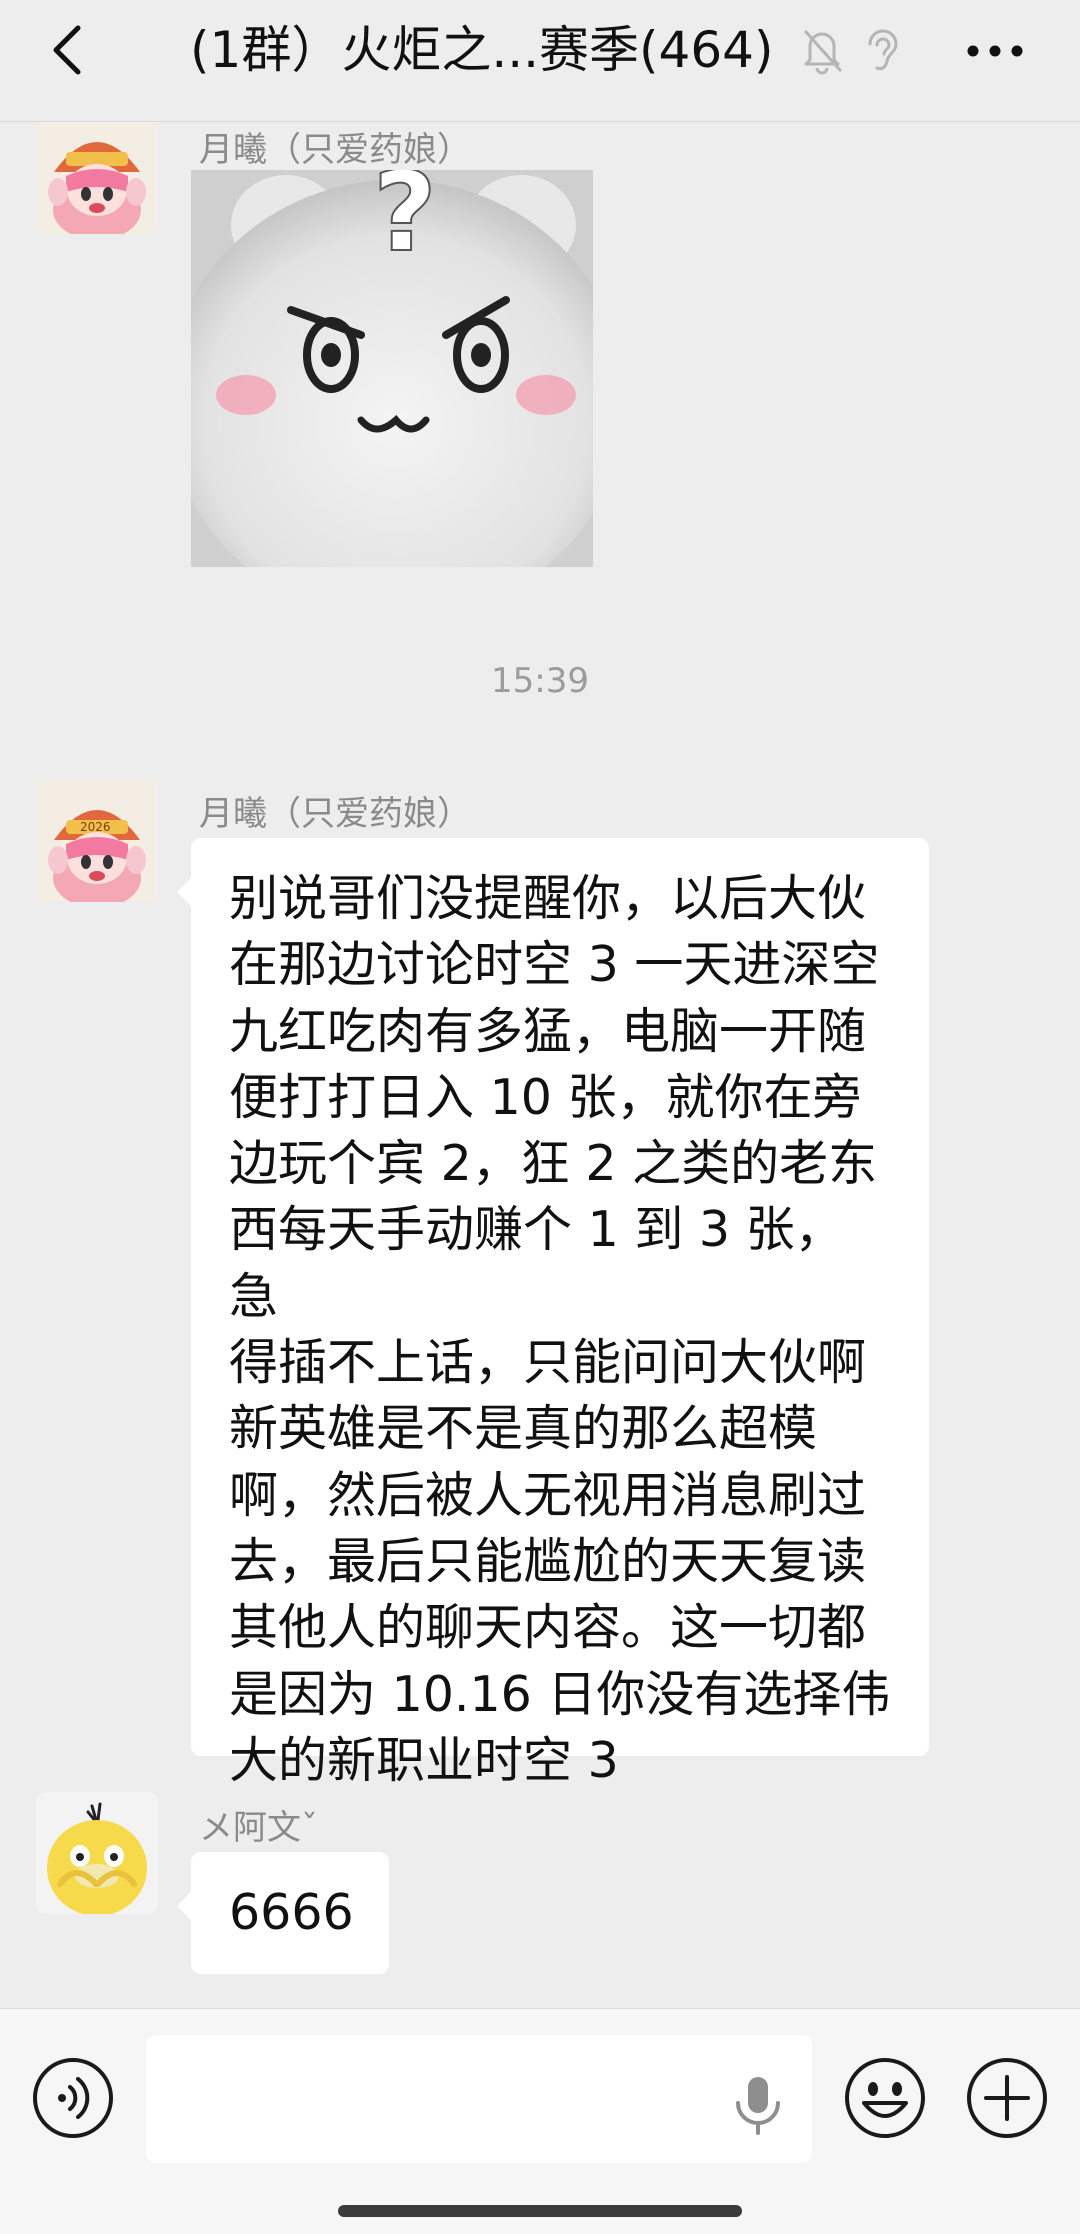 Image resolution: width=1080 pixels, height=2234 pixels. Describe the element at coordinates (548, 1628) in the screenshot. I see `message-line: 其他人的聊天内容。这一切都` at that location.